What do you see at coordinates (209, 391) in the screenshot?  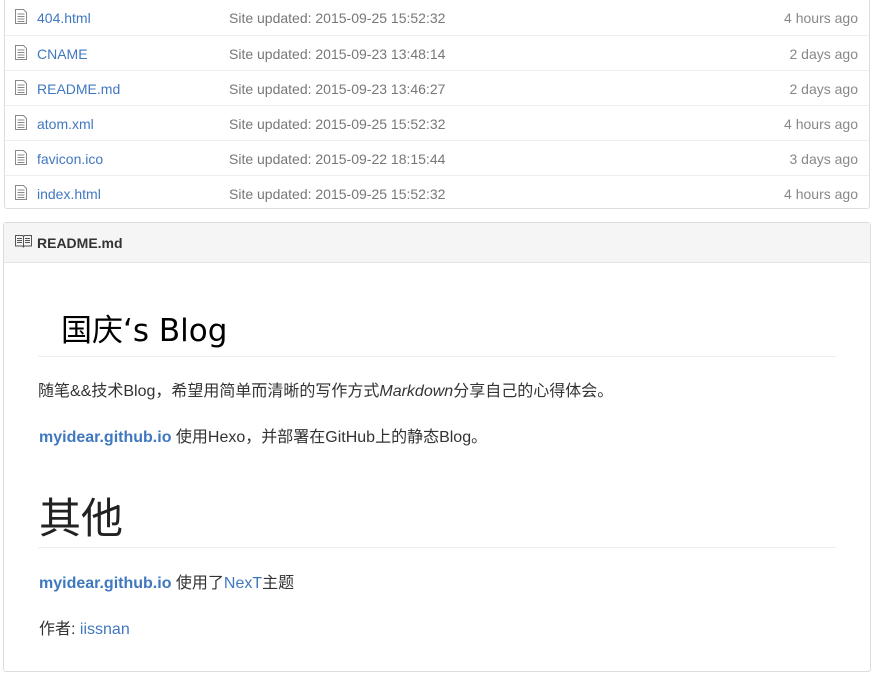 I see `paragraph-text: 随笔&&技术Blog，希望用简单而清晰的写作方式` at bounding box center [209, 391].